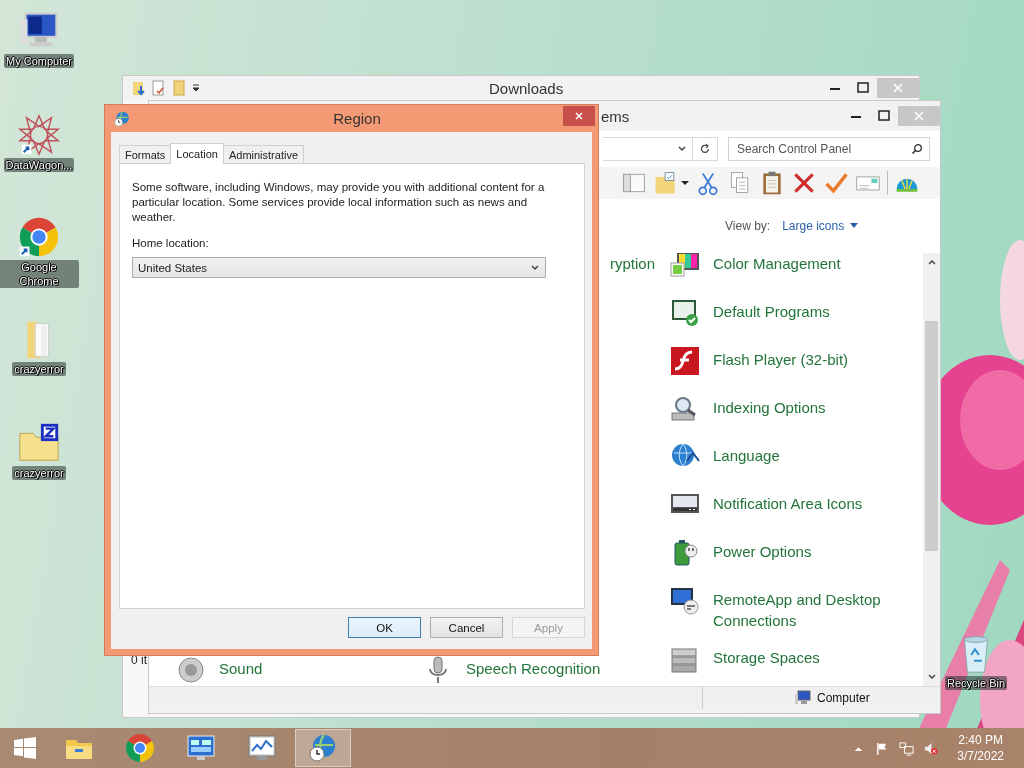 The width and height of the screenshot is (1024, 768). What do you see at coordinates (323, 748) in the screenshot?
I see `taskbar-button` at bounding box center [323, 748].